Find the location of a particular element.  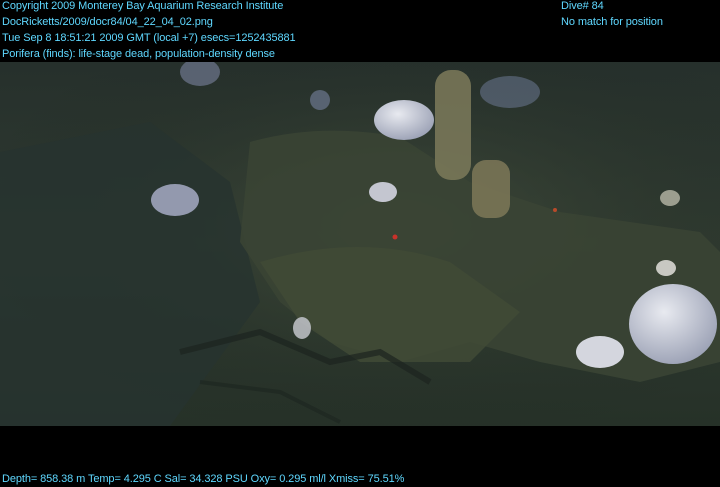

file-path-text: DocRicketts/2009/docr84/04_22_04_02.png is located at coordinates (107, 22).